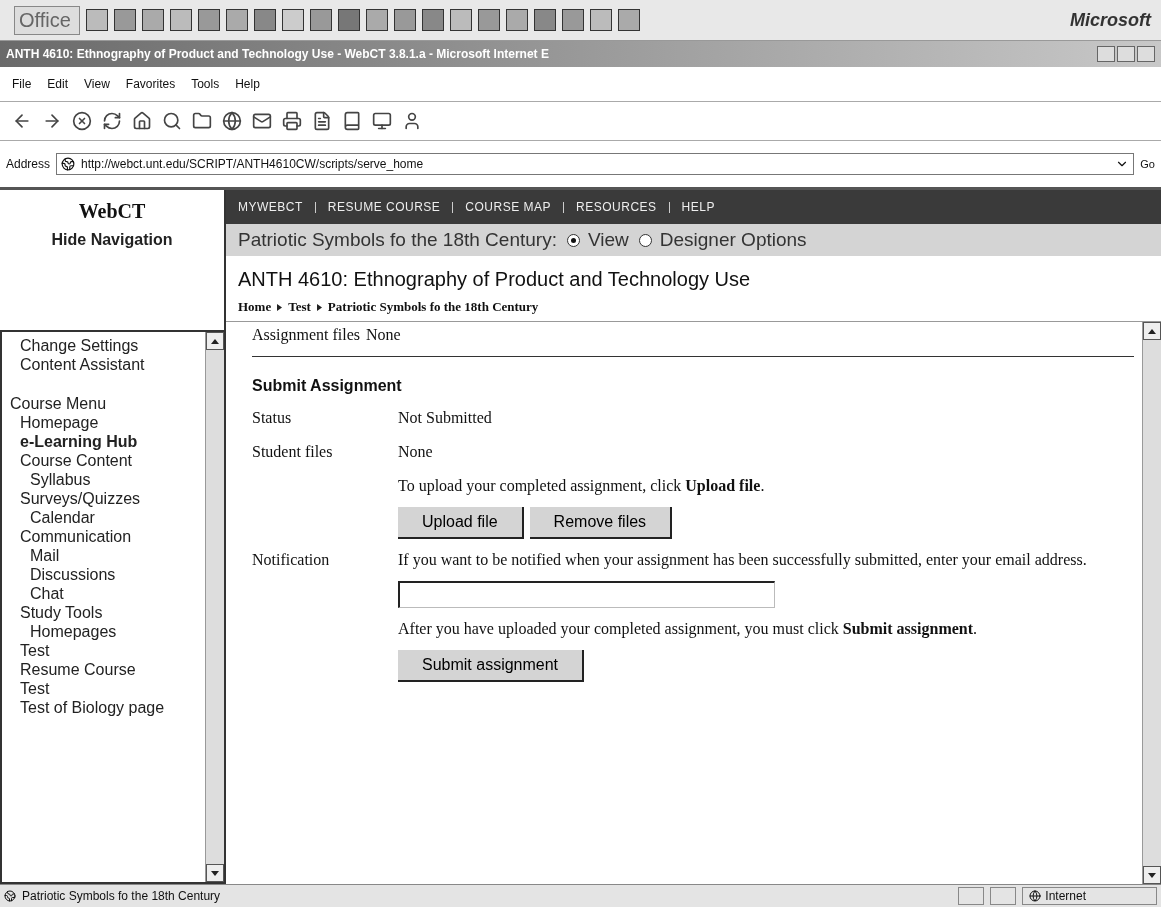 This screenshot has height=907, width=1161. Describe the element at coordinates (595, 164) in the screenshot. I see `address-field: http://webct.unt.edu/SCRIPT/ANTH4610CW/scripts/serve_home` at that location.